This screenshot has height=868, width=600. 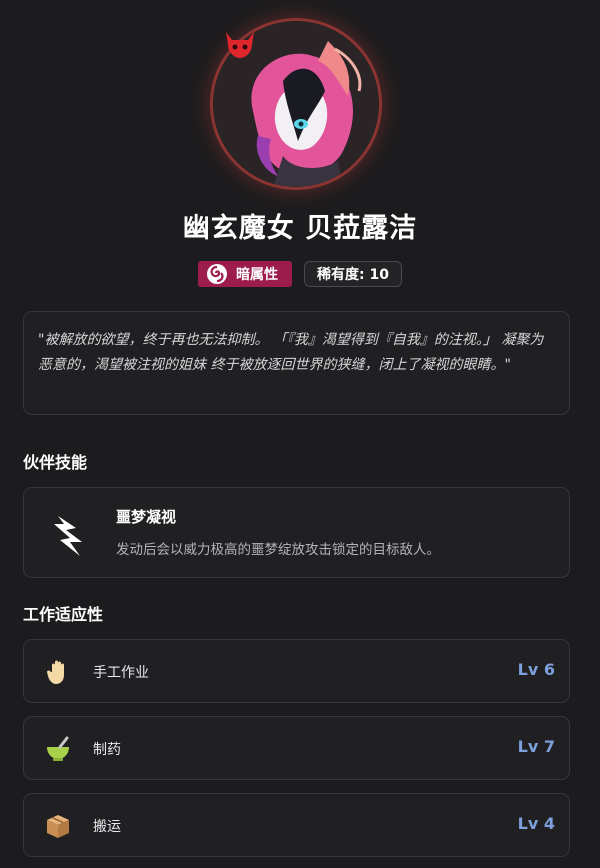 I want to click on partner-skill-card: 噩梦凝视 发动后会以威力极高的噩梦绽放攻击锁定的目标敌人。, so click(x=296, y=532).